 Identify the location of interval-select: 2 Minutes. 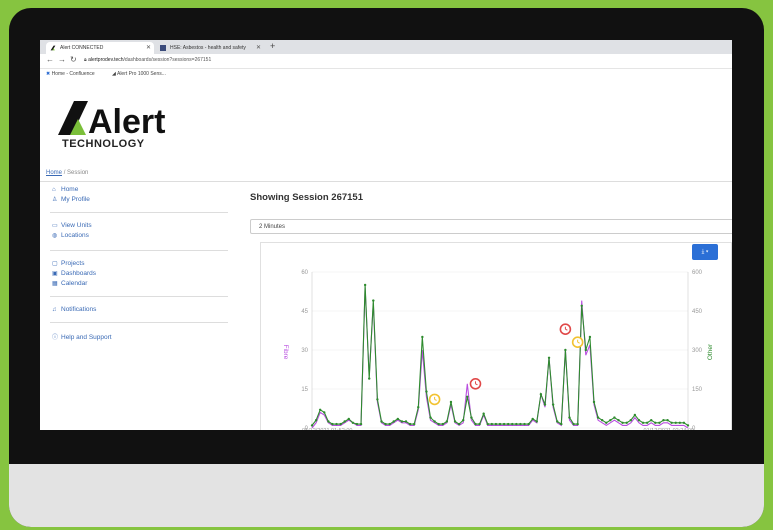
(491, 226).